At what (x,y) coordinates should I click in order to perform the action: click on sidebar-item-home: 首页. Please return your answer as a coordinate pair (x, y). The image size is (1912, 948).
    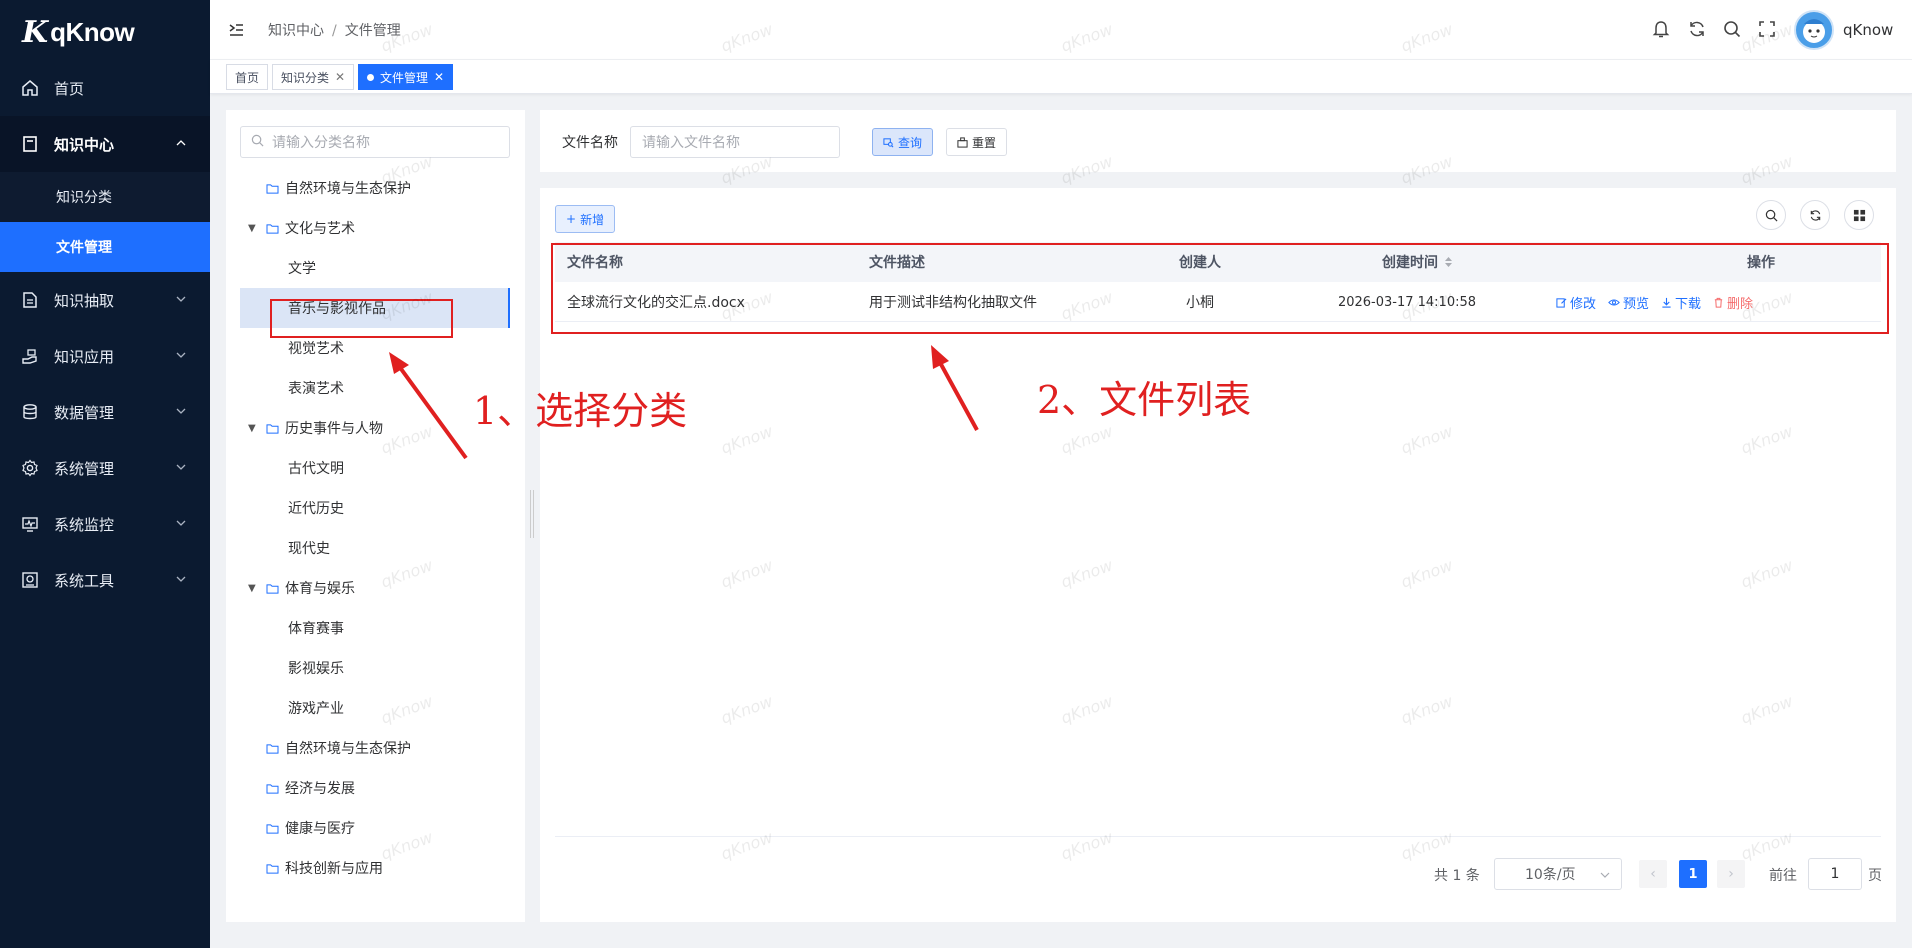
    Looking at the image, I should click on (105, 88).